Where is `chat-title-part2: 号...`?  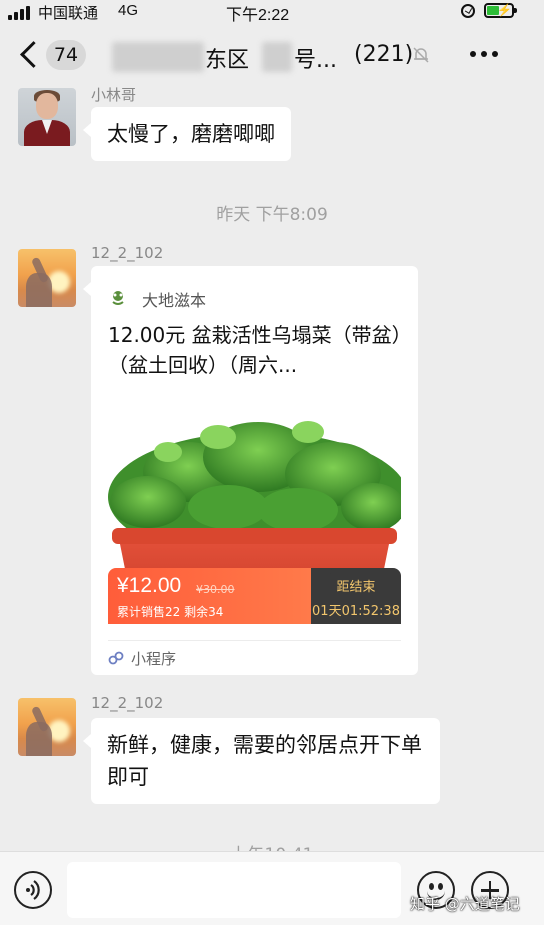
chat-title-part2: 号... is located at coordinates (315, 60).